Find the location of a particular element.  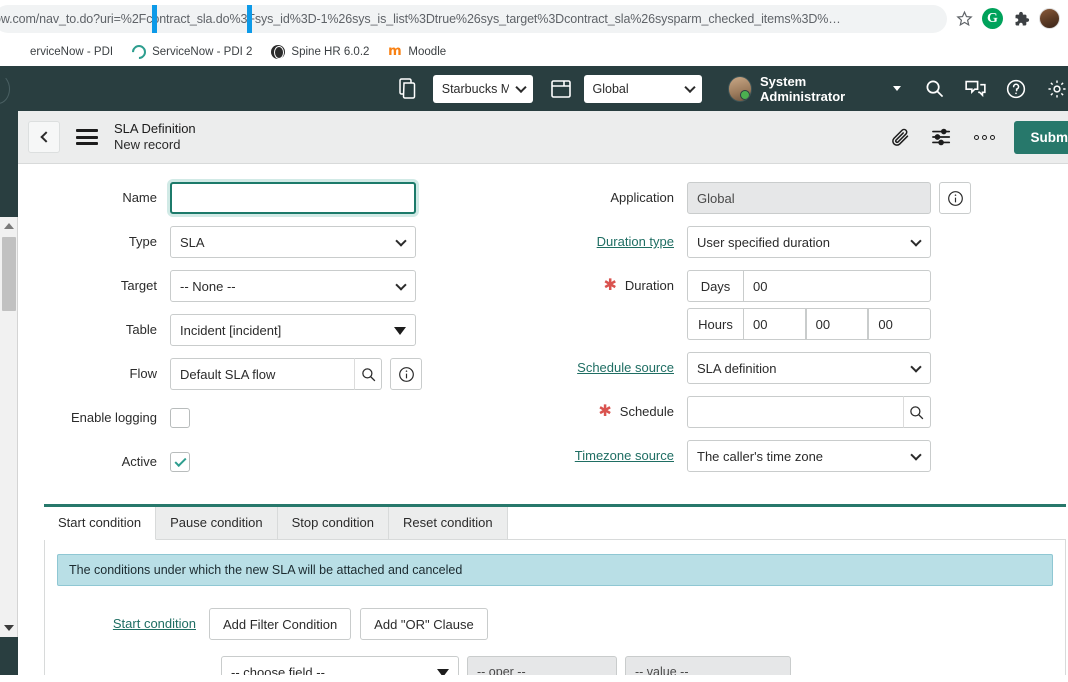

add-or-clause-button: Add "OR" Clause is located at coordinates (424, 624).